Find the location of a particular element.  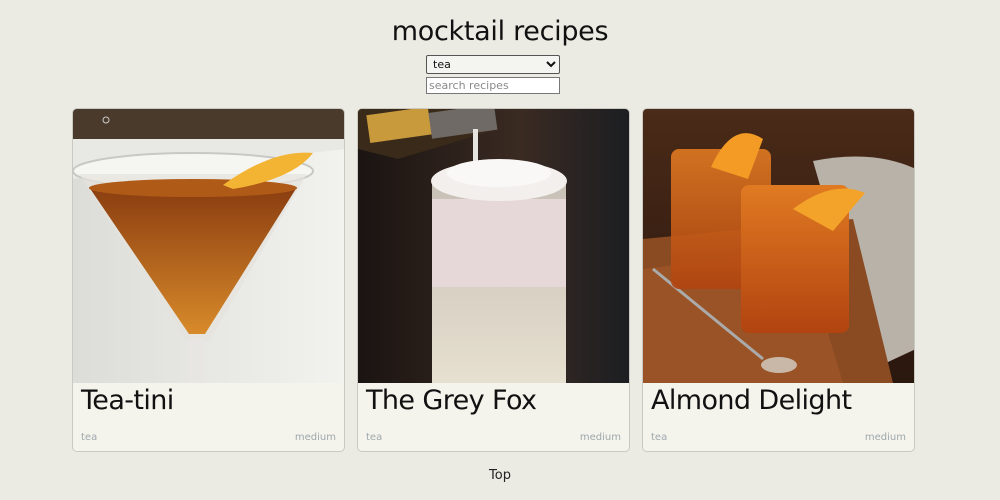

back-to-top-link: Top is located at coordinates (500, 475).